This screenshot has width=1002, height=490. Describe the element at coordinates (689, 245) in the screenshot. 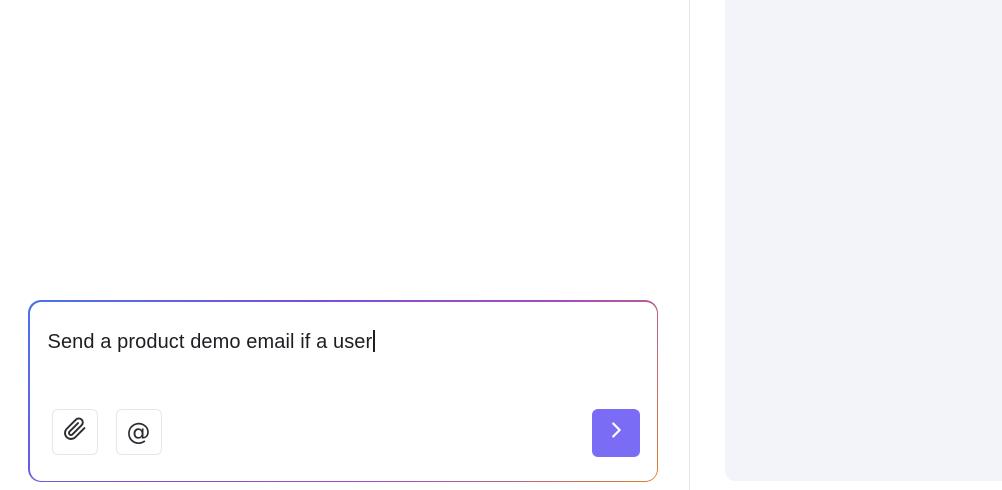

I see `pane-divider` at that location.